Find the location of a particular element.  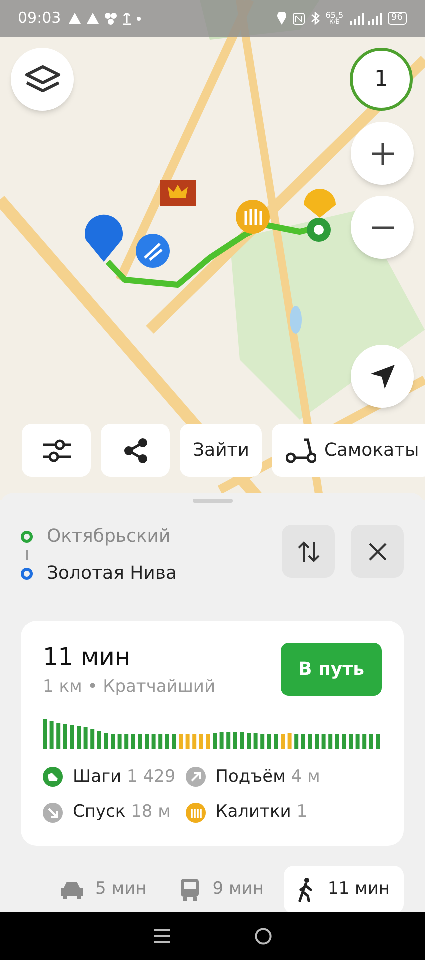

location-pin-icon is located at coordinates (281, 18).